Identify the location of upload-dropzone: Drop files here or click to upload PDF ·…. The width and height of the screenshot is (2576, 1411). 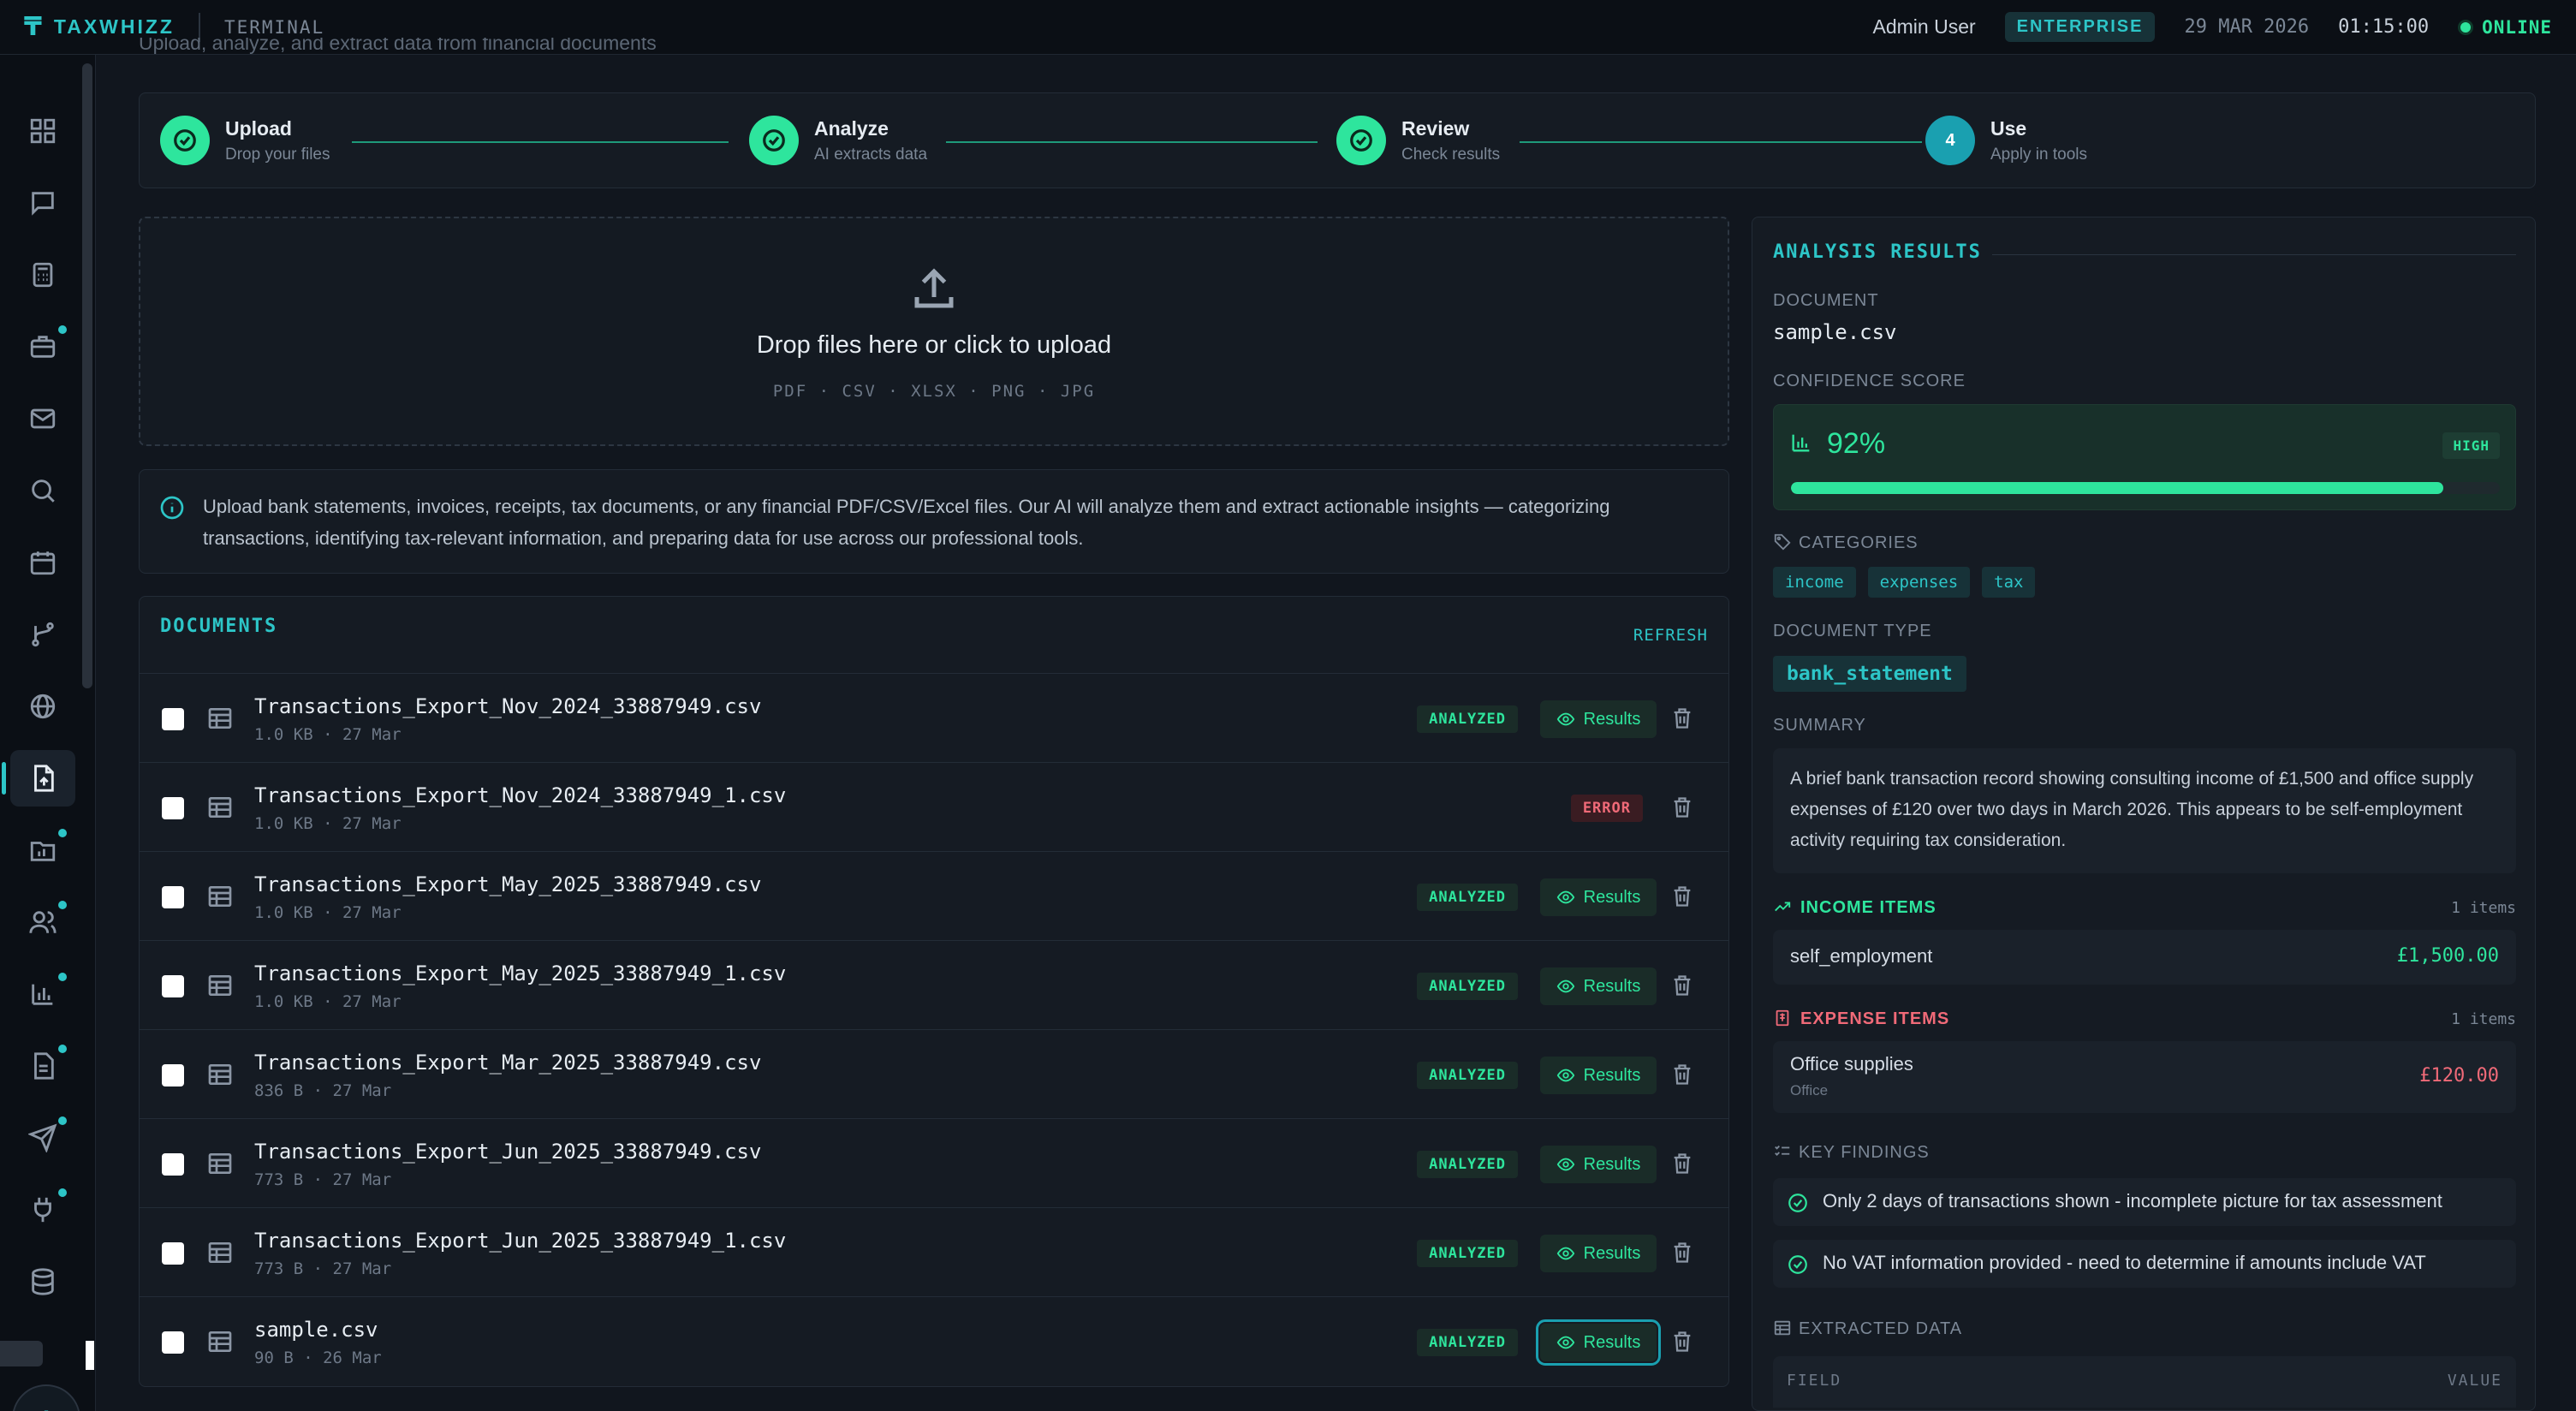
(934, 331).